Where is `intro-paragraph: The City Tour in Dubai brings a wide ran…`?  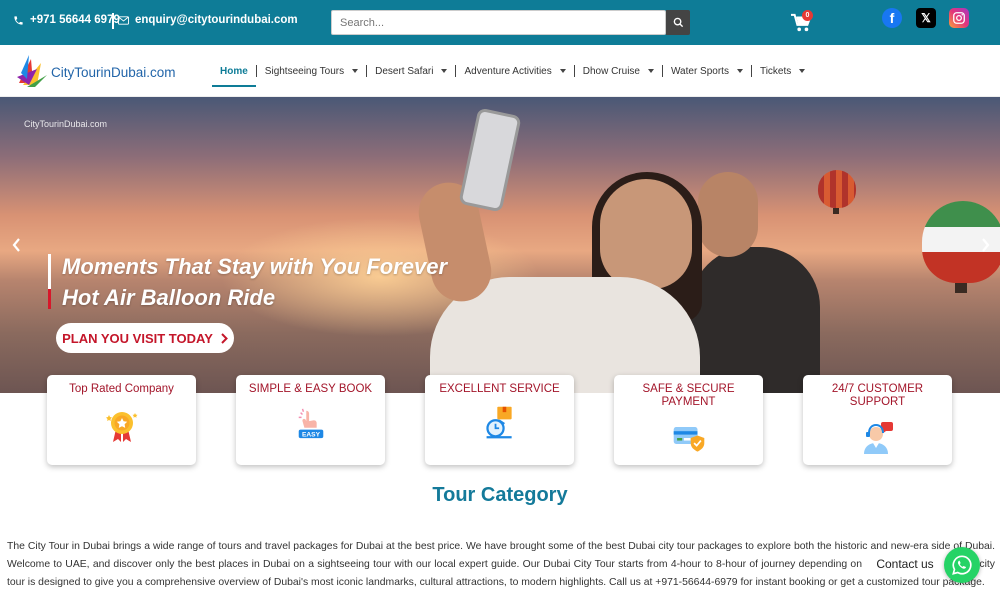
intro-paragraph: The City Tour in Dubai brings a wide ran… is located at coordinates (501, 564).